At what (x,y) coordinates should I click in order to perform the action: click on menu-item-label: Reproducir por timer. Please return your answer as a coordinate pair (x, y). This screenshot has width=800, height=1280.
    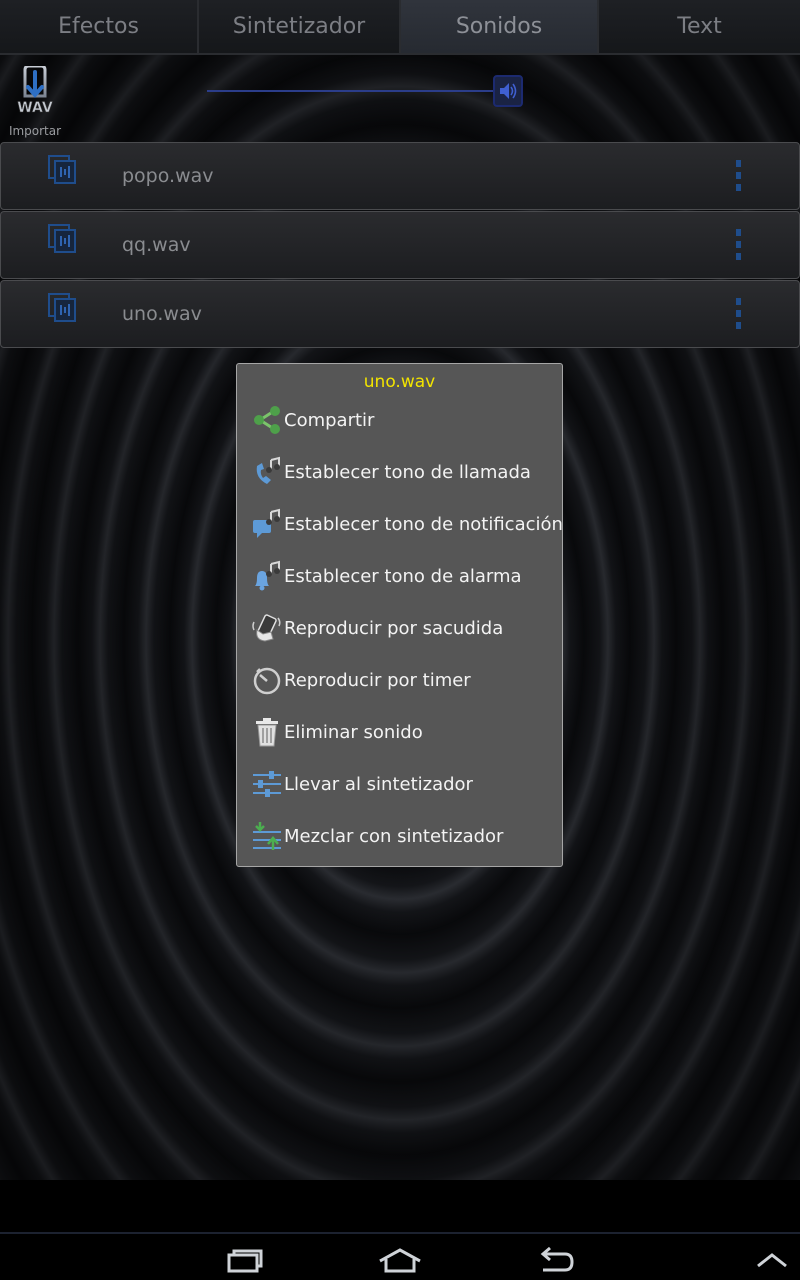
    Looking at the image, I should click on (377, 680).